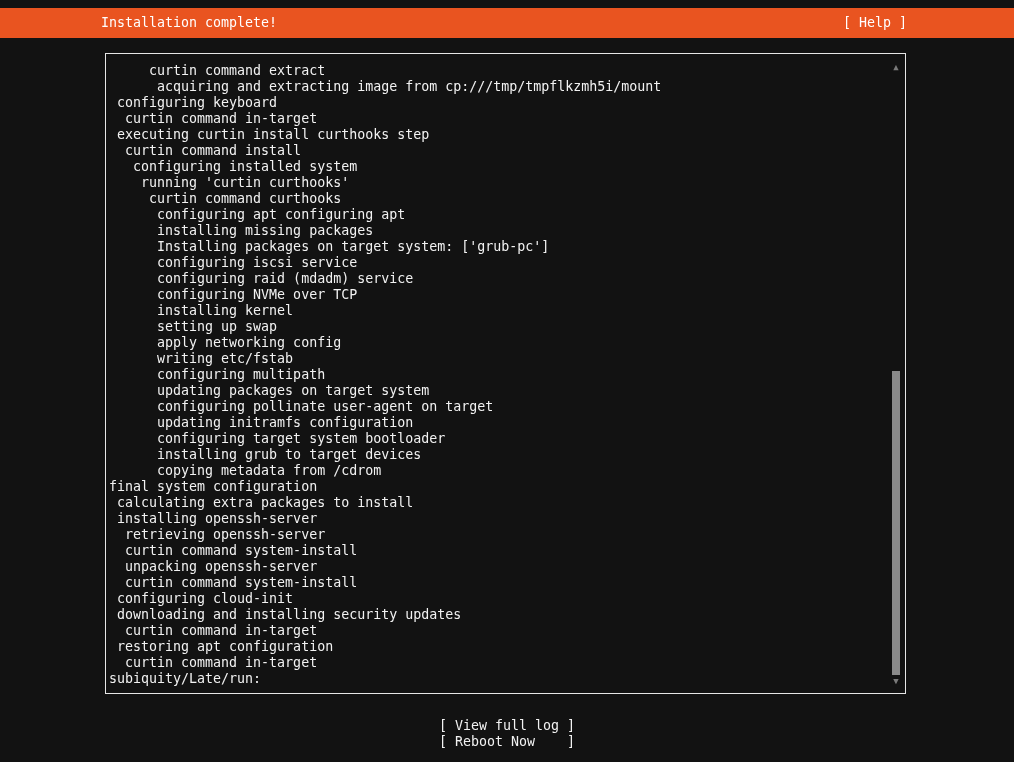 Image resolution: width=1014 pixels, height=762 pixels. Describe the element at coordinates (353, 247) in the screenshot. I see `log-line: Installing packages on target system: ['grub-pc']` at that location.